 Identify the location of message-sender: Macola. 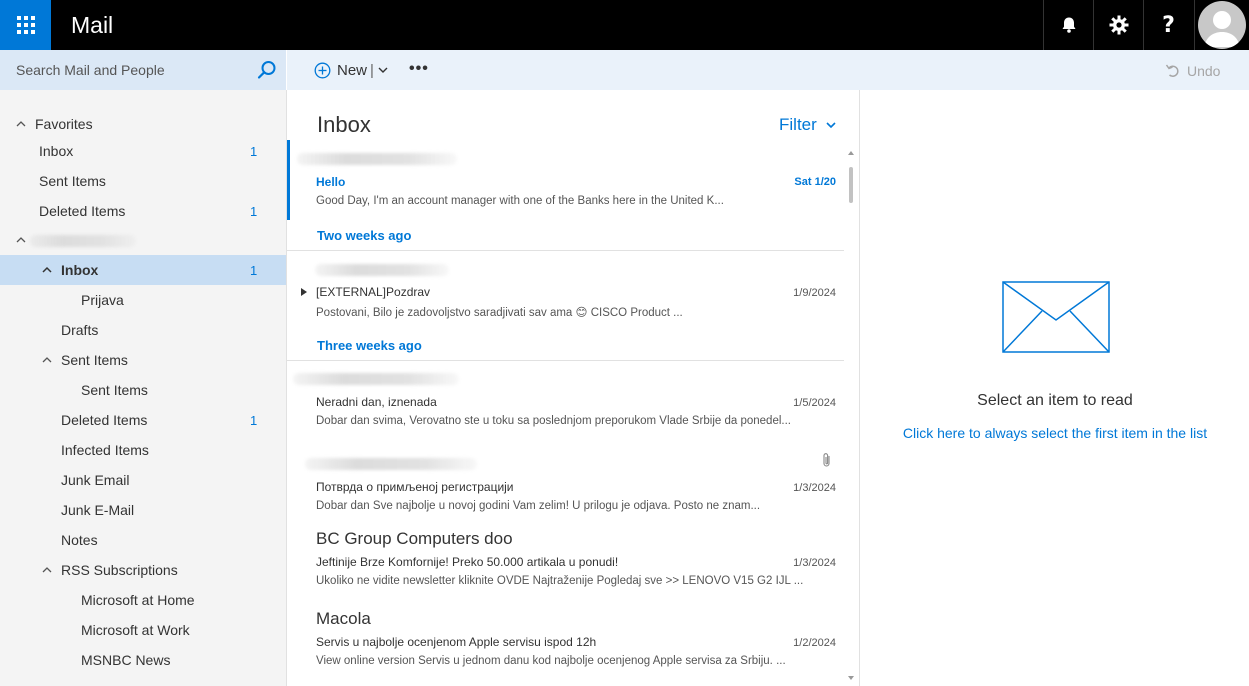
(343, 618).